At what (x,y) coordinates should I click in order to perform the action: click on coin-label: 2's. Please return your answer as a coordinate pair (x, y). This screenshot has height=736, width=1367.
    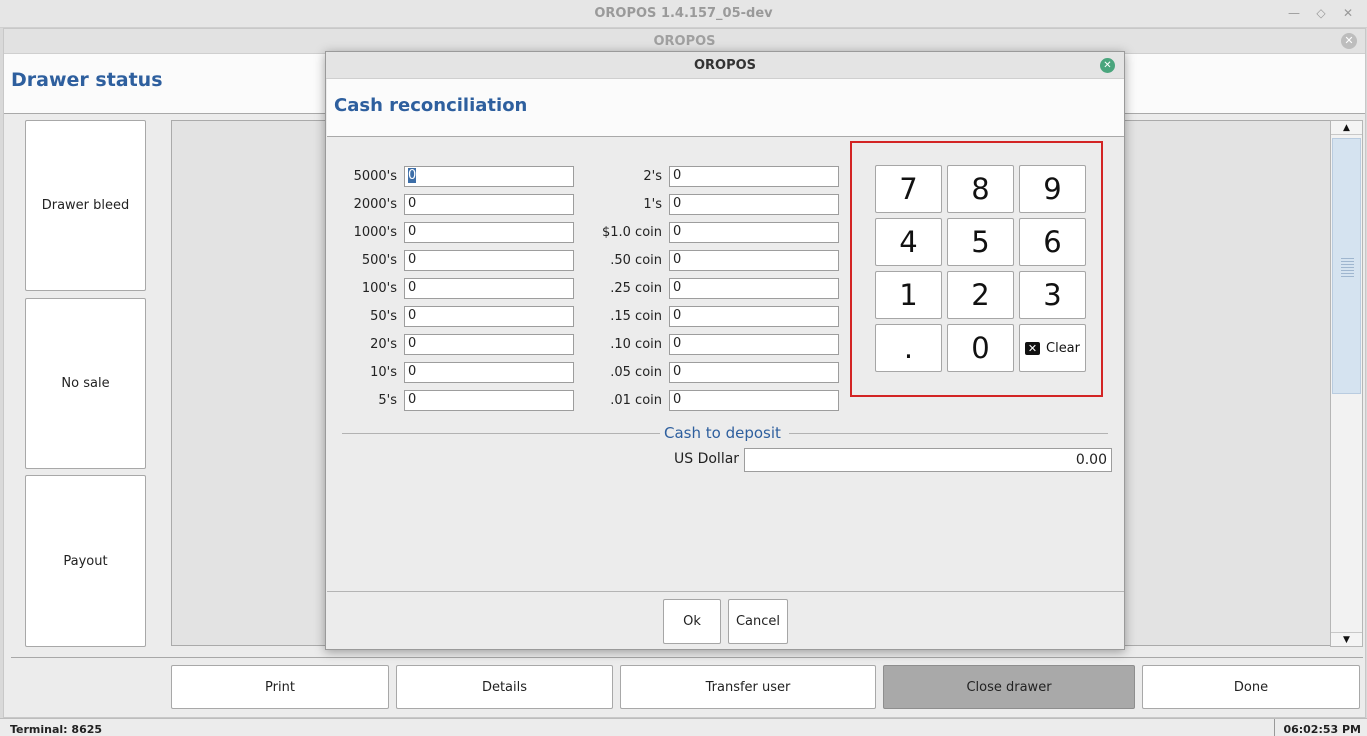
    Looking at the image, I should click on (652, 176).